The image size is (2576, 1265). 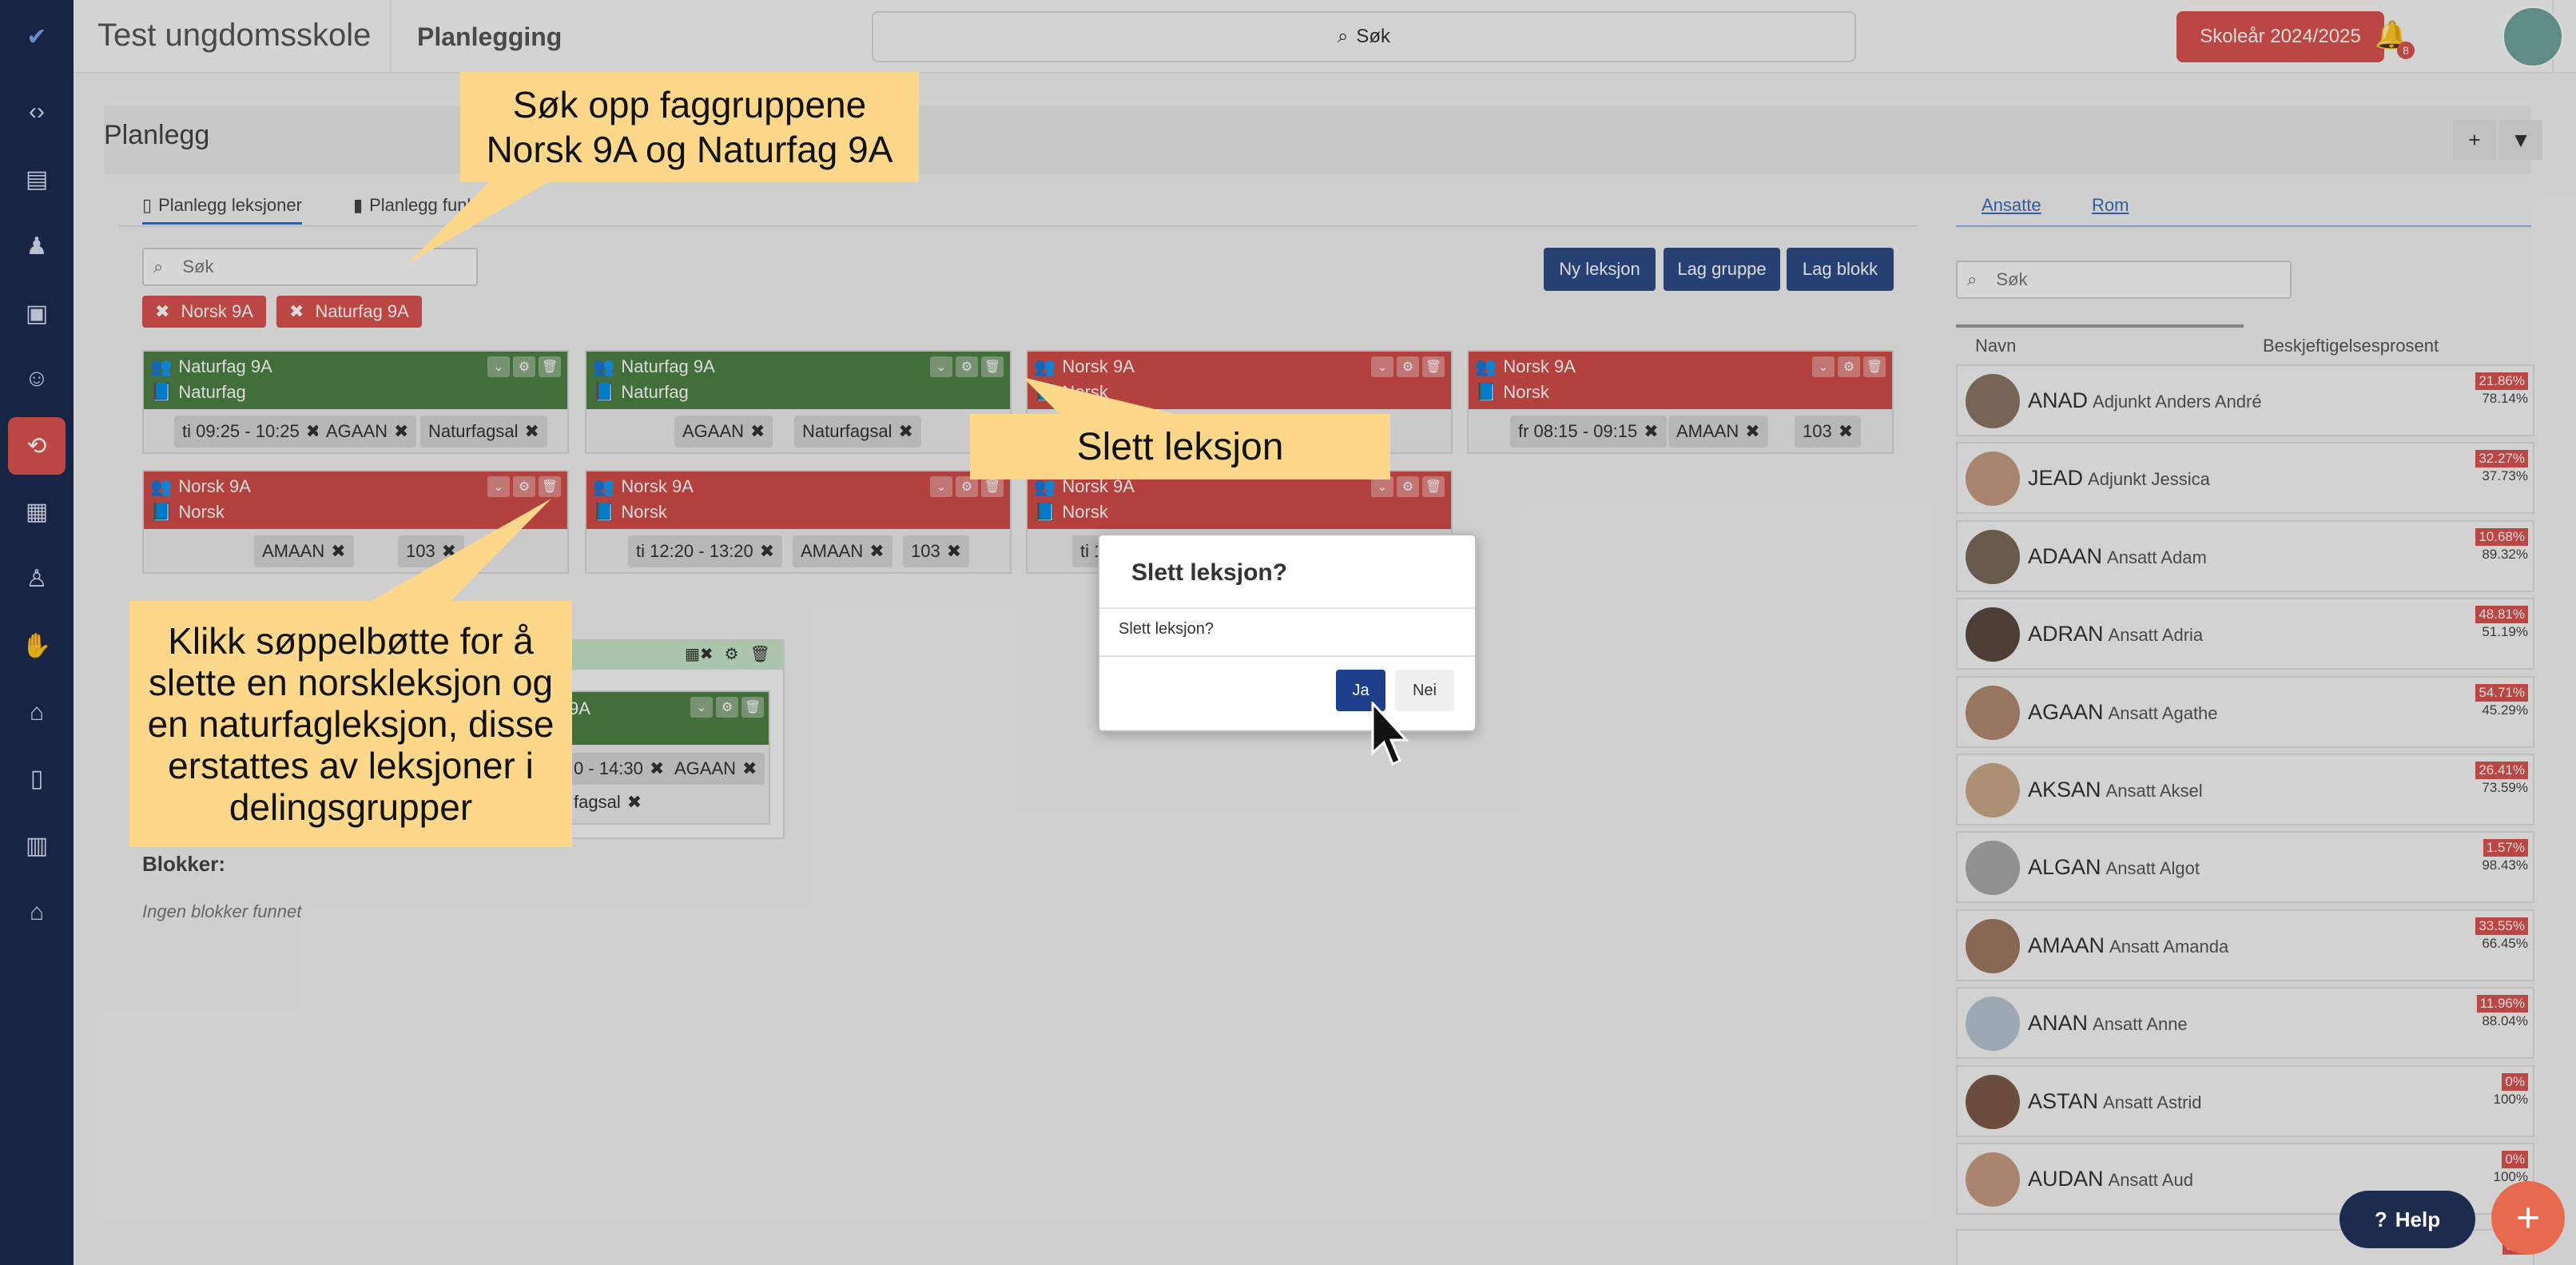 I want to click on delete-lesson-dialog: Slett leksjon? Slett leksjon? Ja Nei, so click(x=1287, y=633).